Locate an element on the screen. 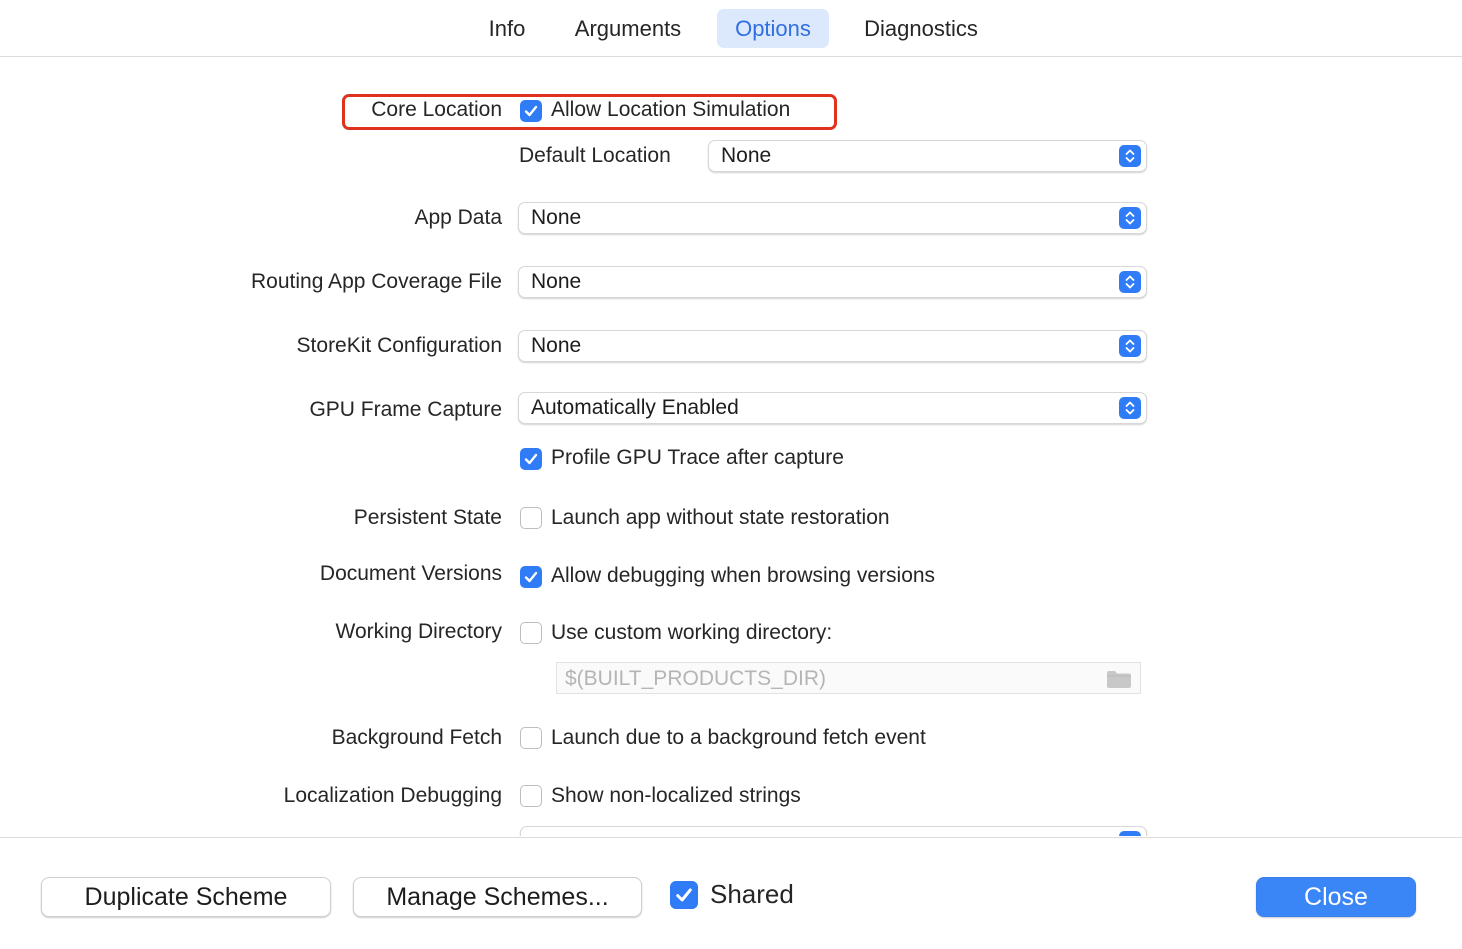 The width and height of the screenshot is (1462, 949). routing-coverage-value: None is located at coordinates (556, 281).